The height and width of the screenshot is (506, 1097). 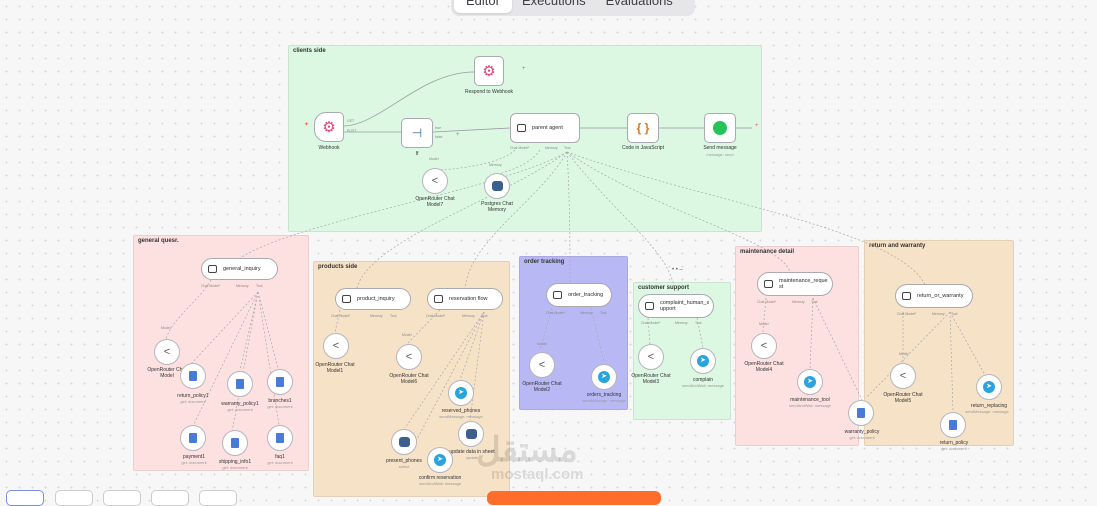 I want to click on openrouter-model1-node: <, so click(x=336, y=346).